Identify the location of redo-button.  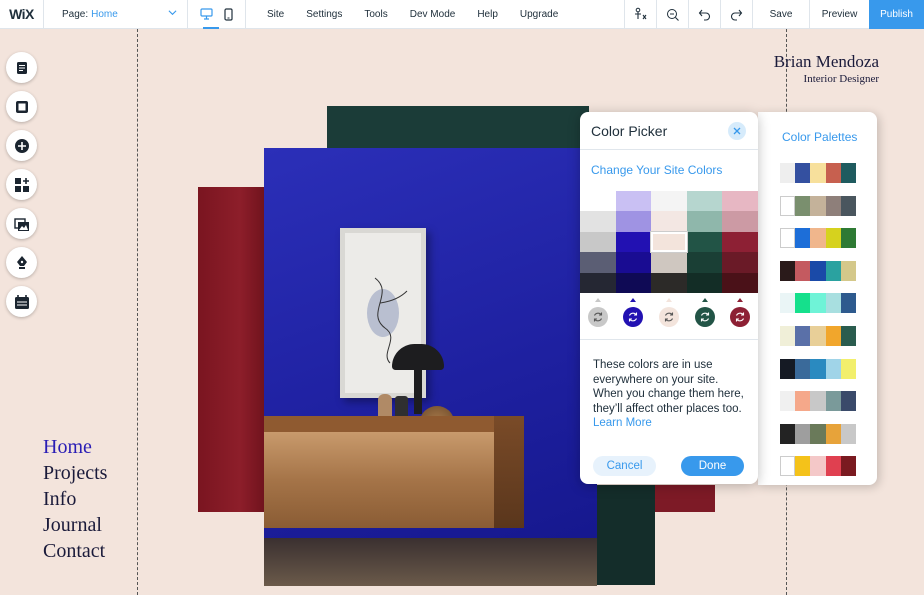
(736, 14).